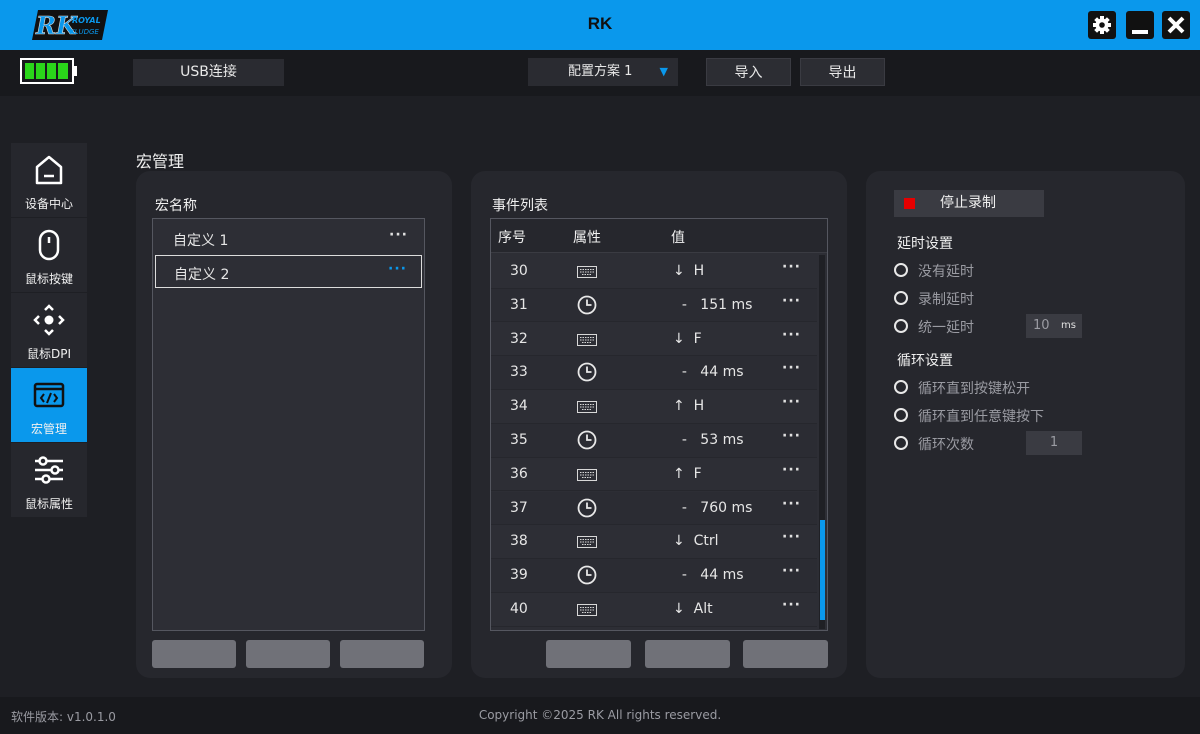 This screenshot has width=1200, height=734. I want to click on battery-icon, so click(49, 73).